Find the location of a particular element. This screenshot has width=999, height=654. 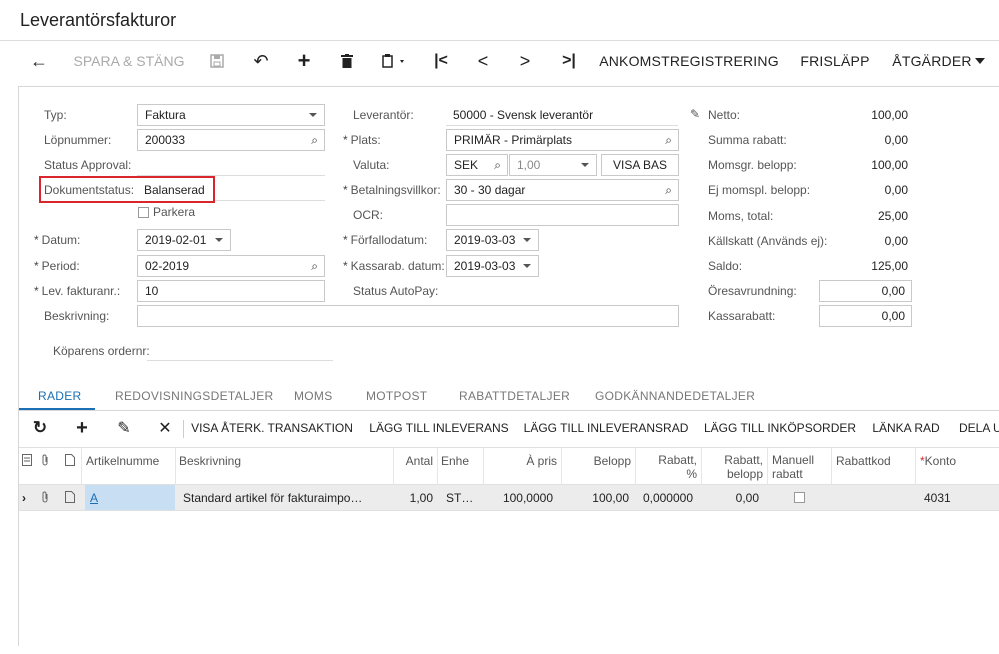

leverantor-value: 50000 - Svensk leverantör is located at coordinates (523, 115).